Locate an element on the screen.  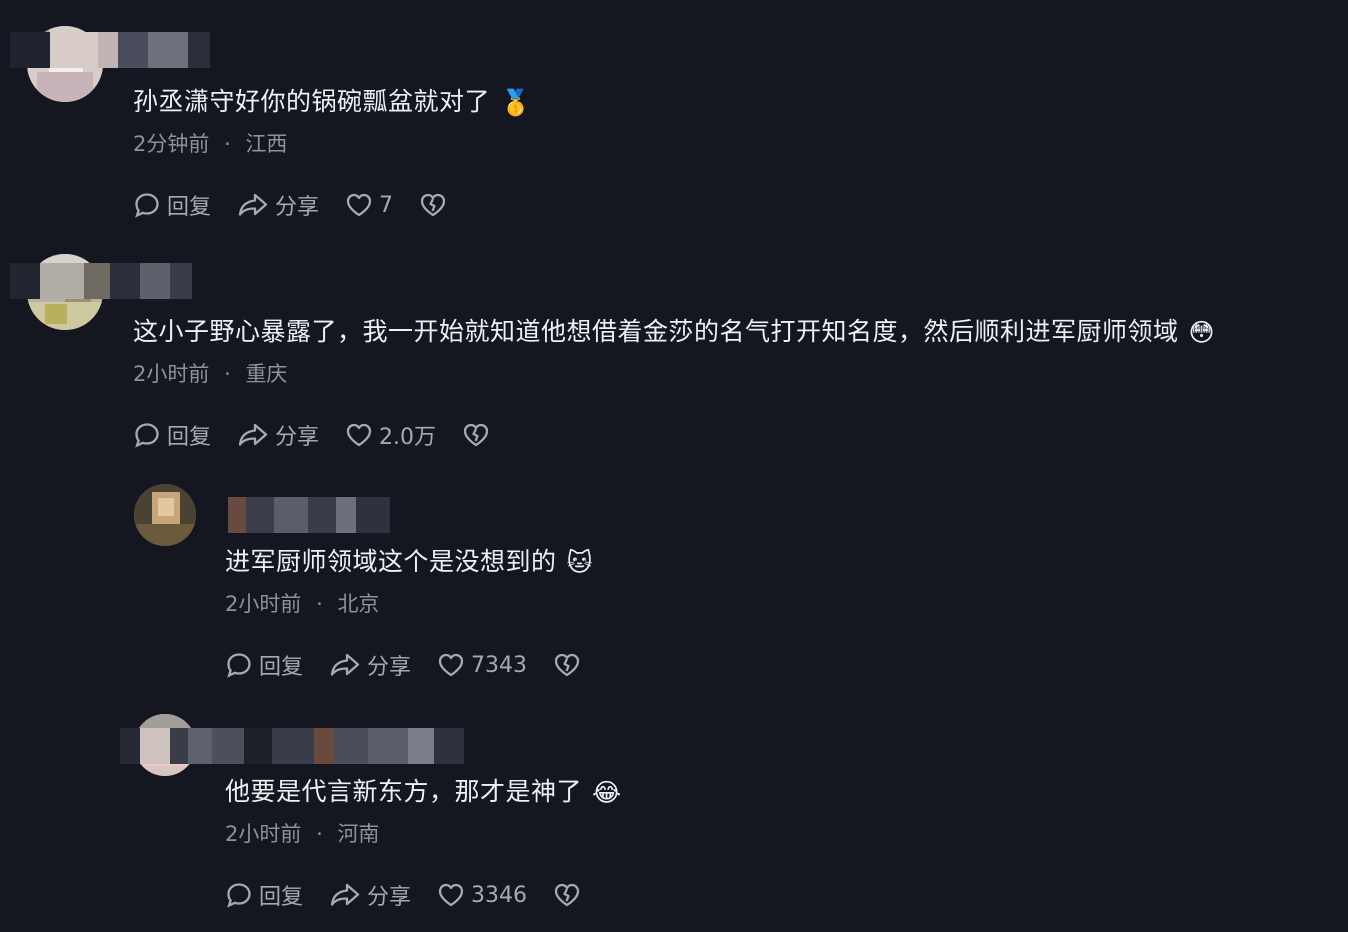
avatar is located at coordinates (165, 515).